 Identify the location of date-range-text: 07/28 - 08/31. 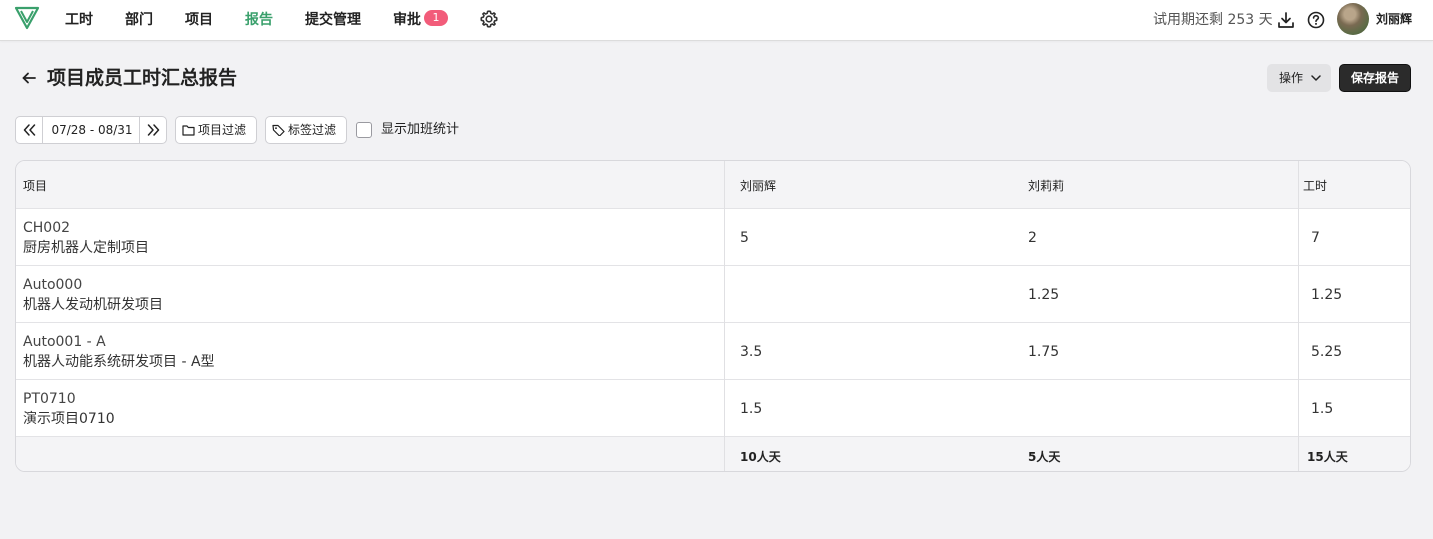
(92, 130).